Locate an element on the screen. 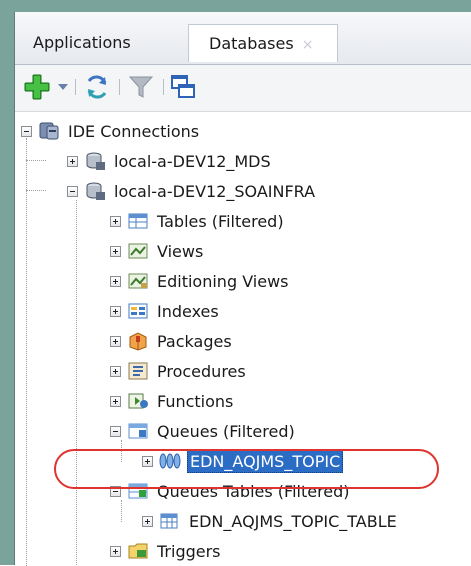 The image size is (471, 566). functions-icon is located at coordinates (138, 401).